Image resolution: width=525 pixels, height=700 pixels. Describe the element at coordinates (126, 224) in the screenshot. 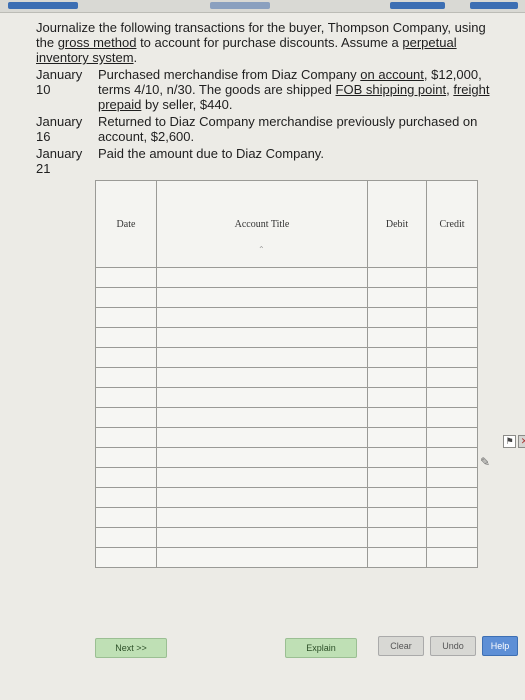

I see `date-column-header: Date` at that location.